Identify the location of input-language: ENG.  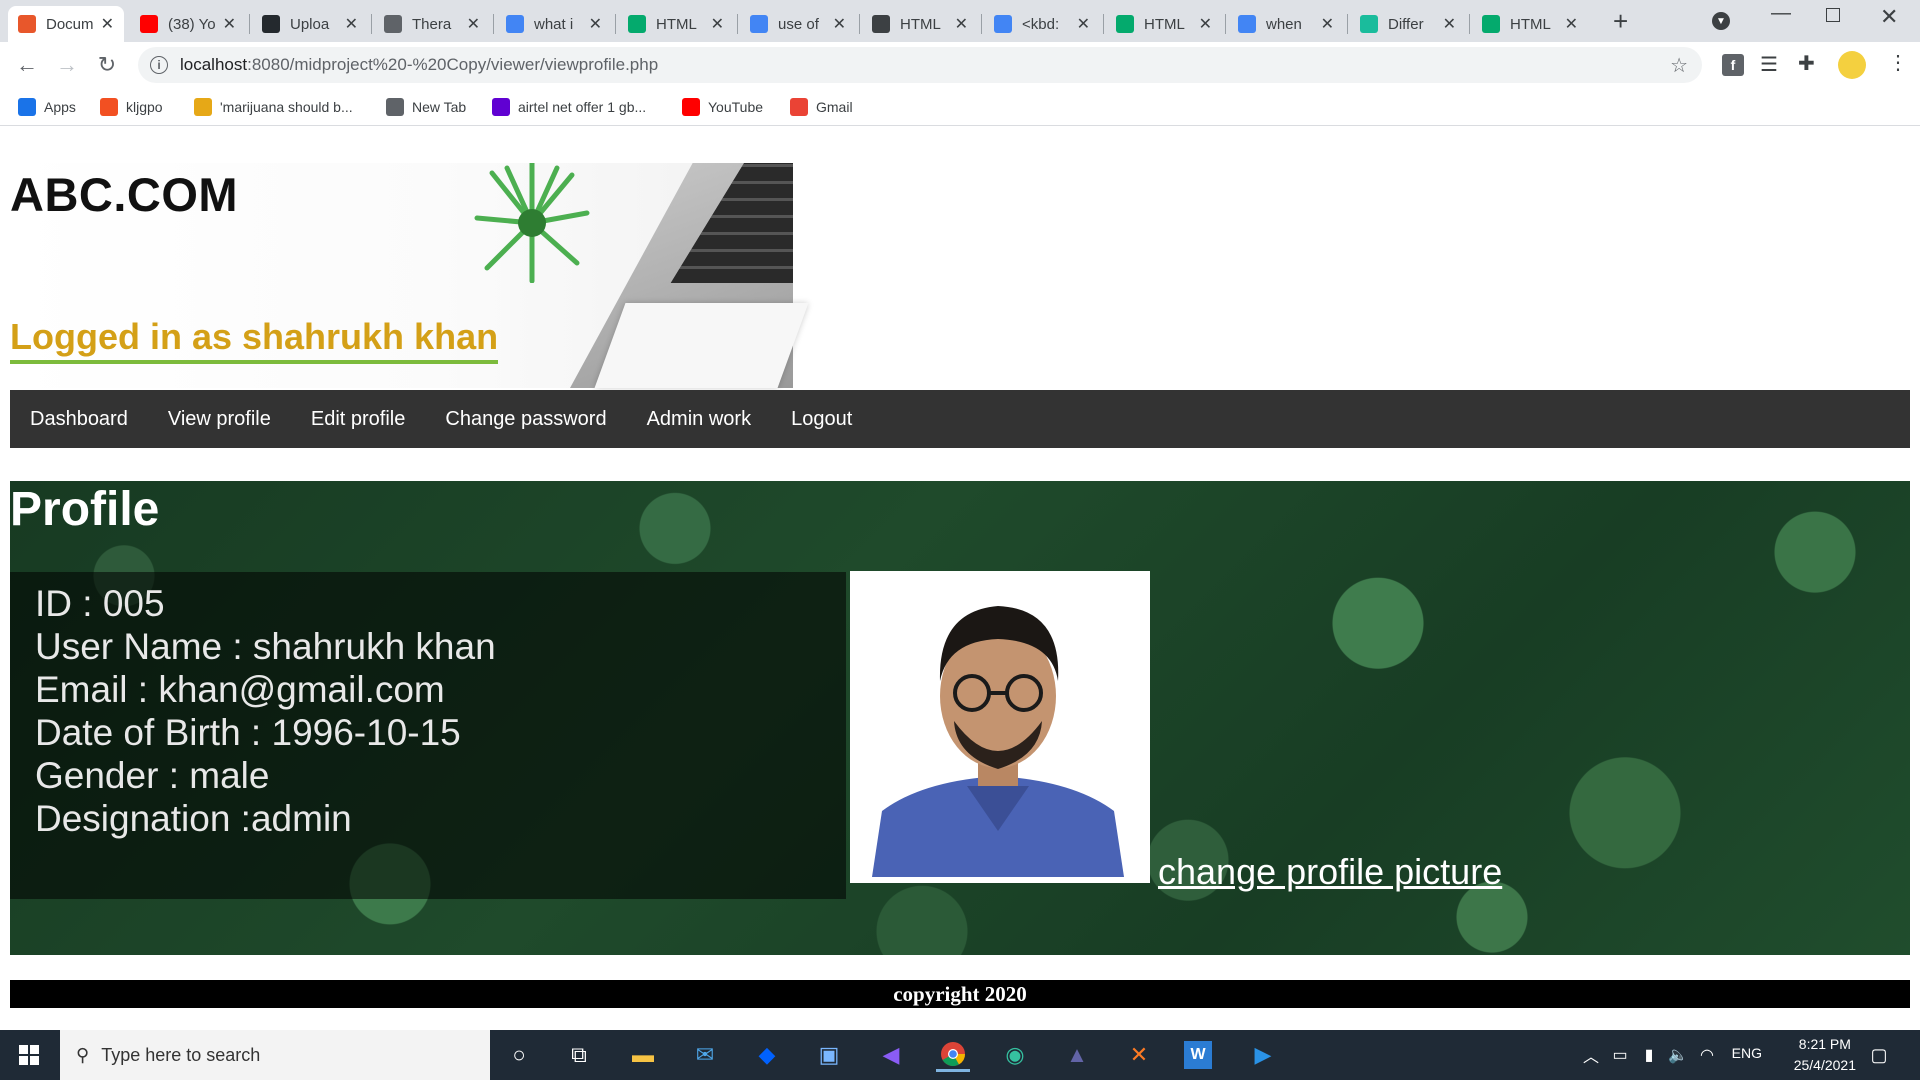
(1747, 1053).